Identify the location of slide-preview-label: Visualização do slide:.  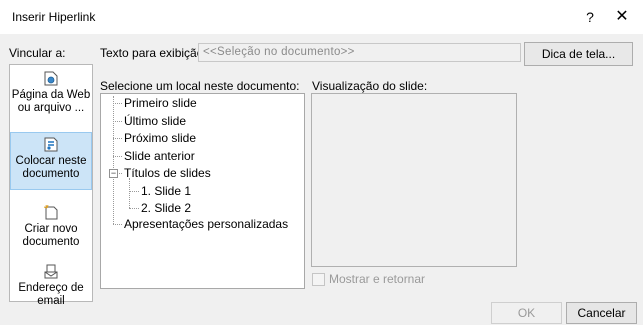
(370, 86).